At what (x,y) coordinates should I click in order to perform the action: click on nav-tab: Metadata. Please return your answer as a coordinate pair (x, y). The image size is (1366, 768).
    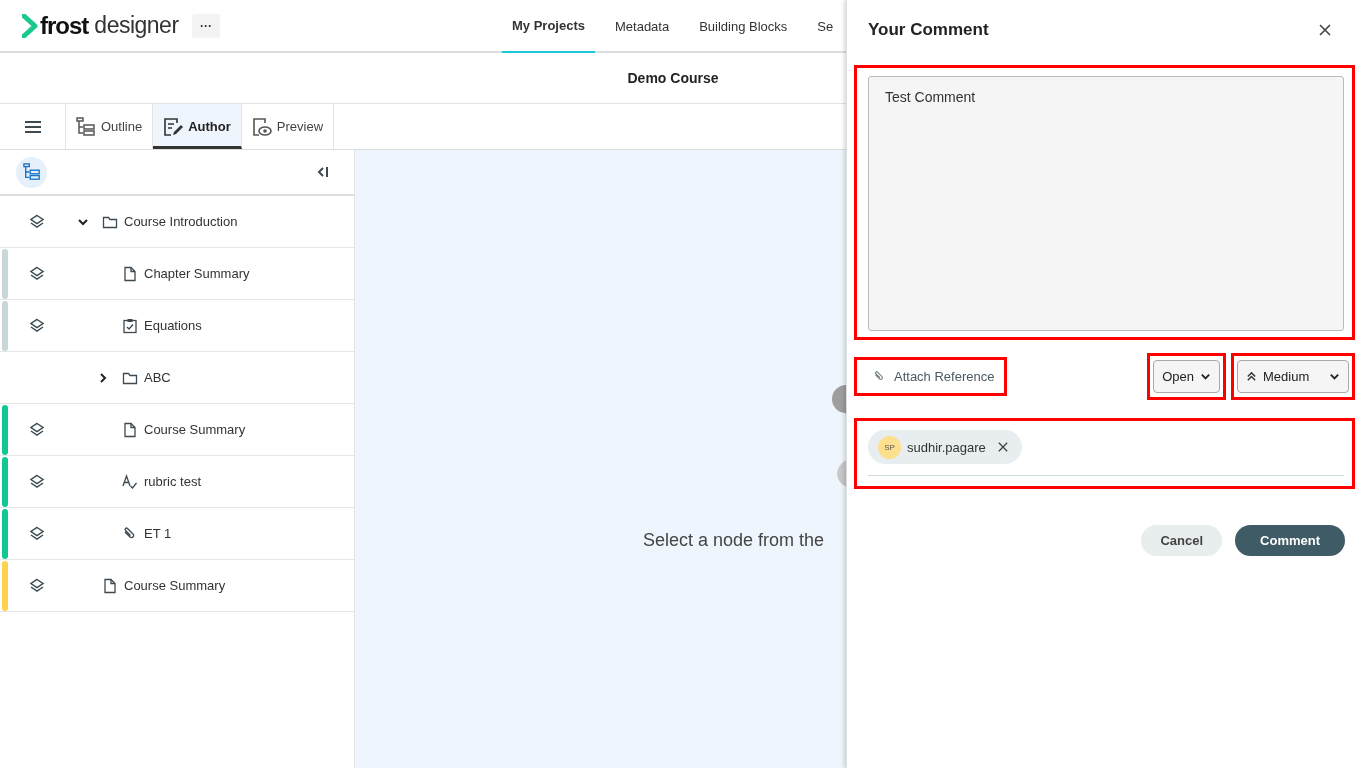
    Looking at the image, I should click on (642, 26).